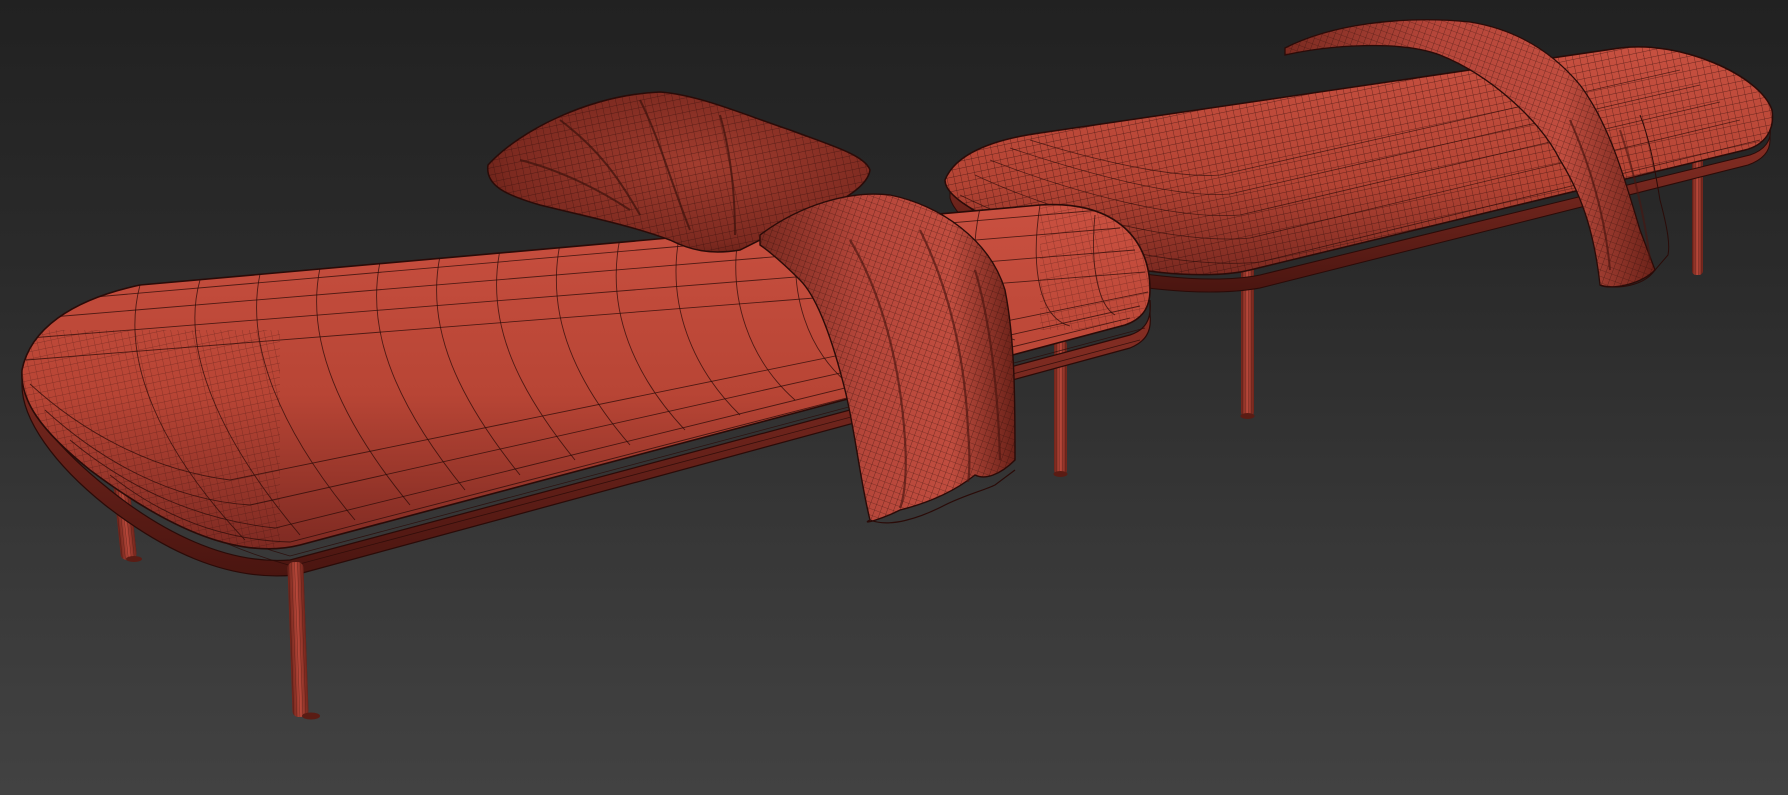  I want to click on daybed-left-leg-front, so click(303, 640).